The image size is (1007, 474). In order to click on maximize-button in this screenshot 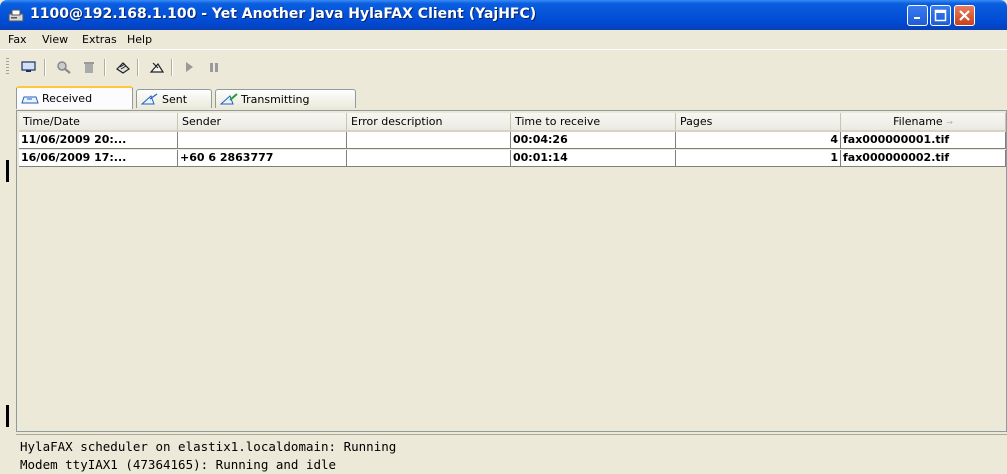, I will do `click(940, 15)`.